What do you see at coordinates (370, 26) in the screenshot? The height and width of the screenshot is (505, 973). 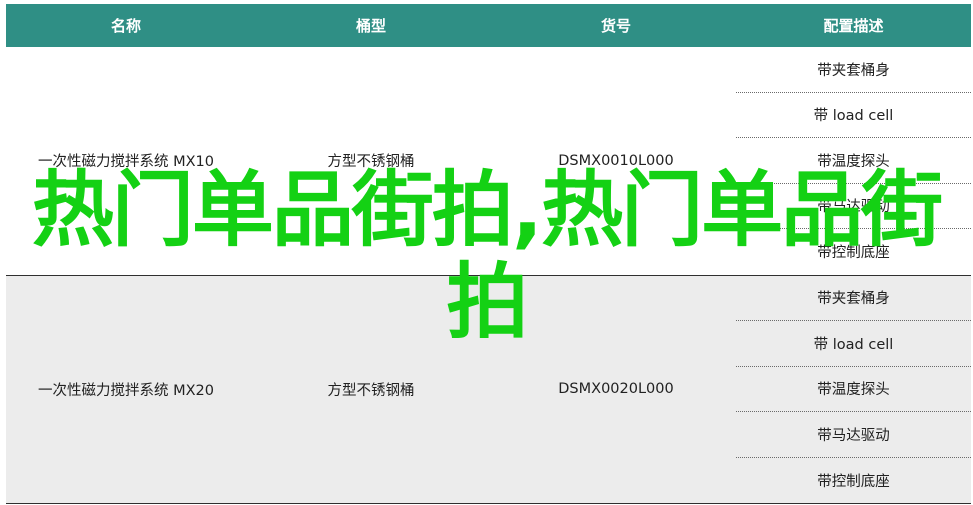 I see `header-type: 桶型` at bounding box center [370, 26].